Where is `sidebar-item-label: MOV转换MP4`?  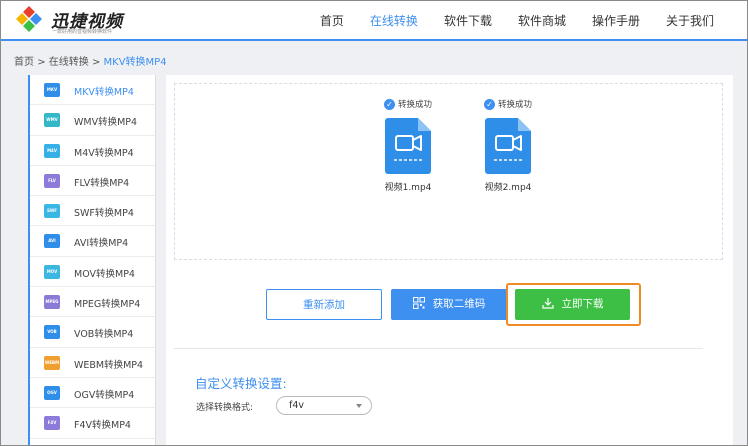 sidebar-item-label: MOV转换MP4 is located at coordinates (104, 274).